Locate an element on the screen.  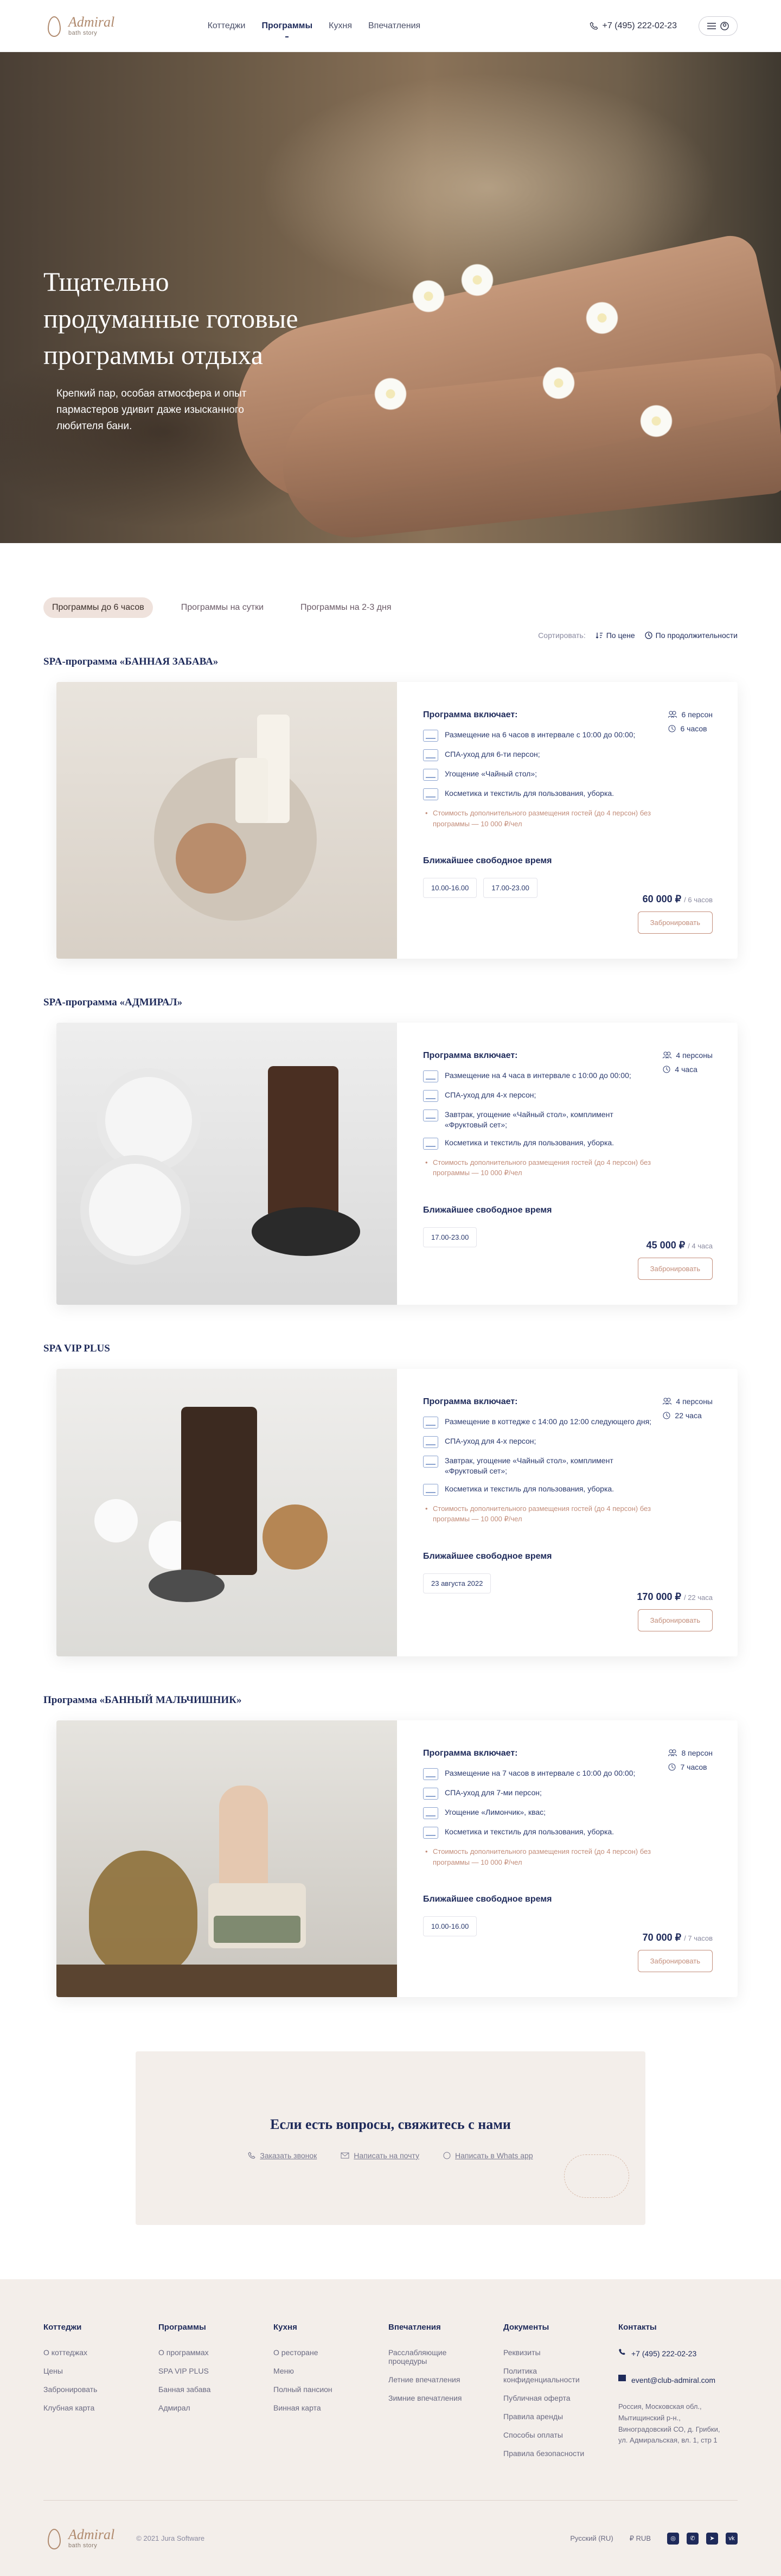
price: 60 000 ₽ / 6 часов is located at coordinates (677, 899).